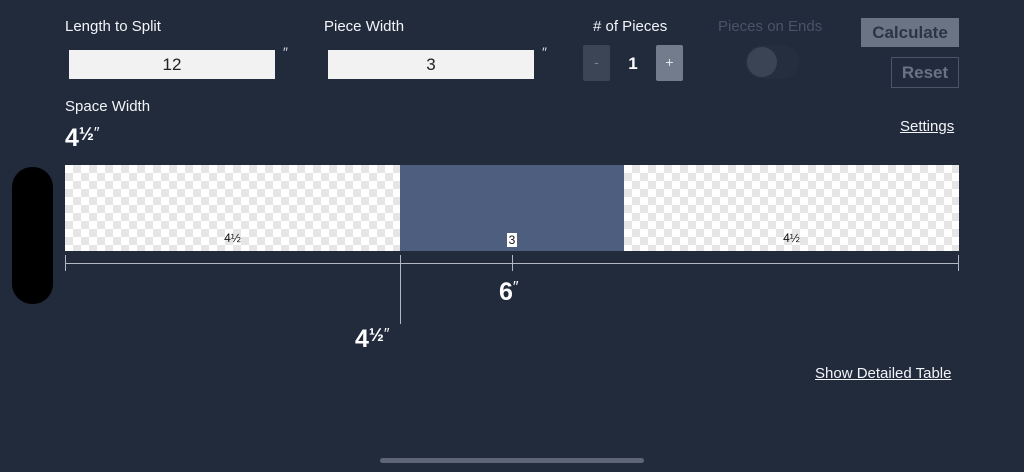 This screenshot has height=472, width=1024. I want to click on space-segment-right-label: 4½, so click(791, 238).